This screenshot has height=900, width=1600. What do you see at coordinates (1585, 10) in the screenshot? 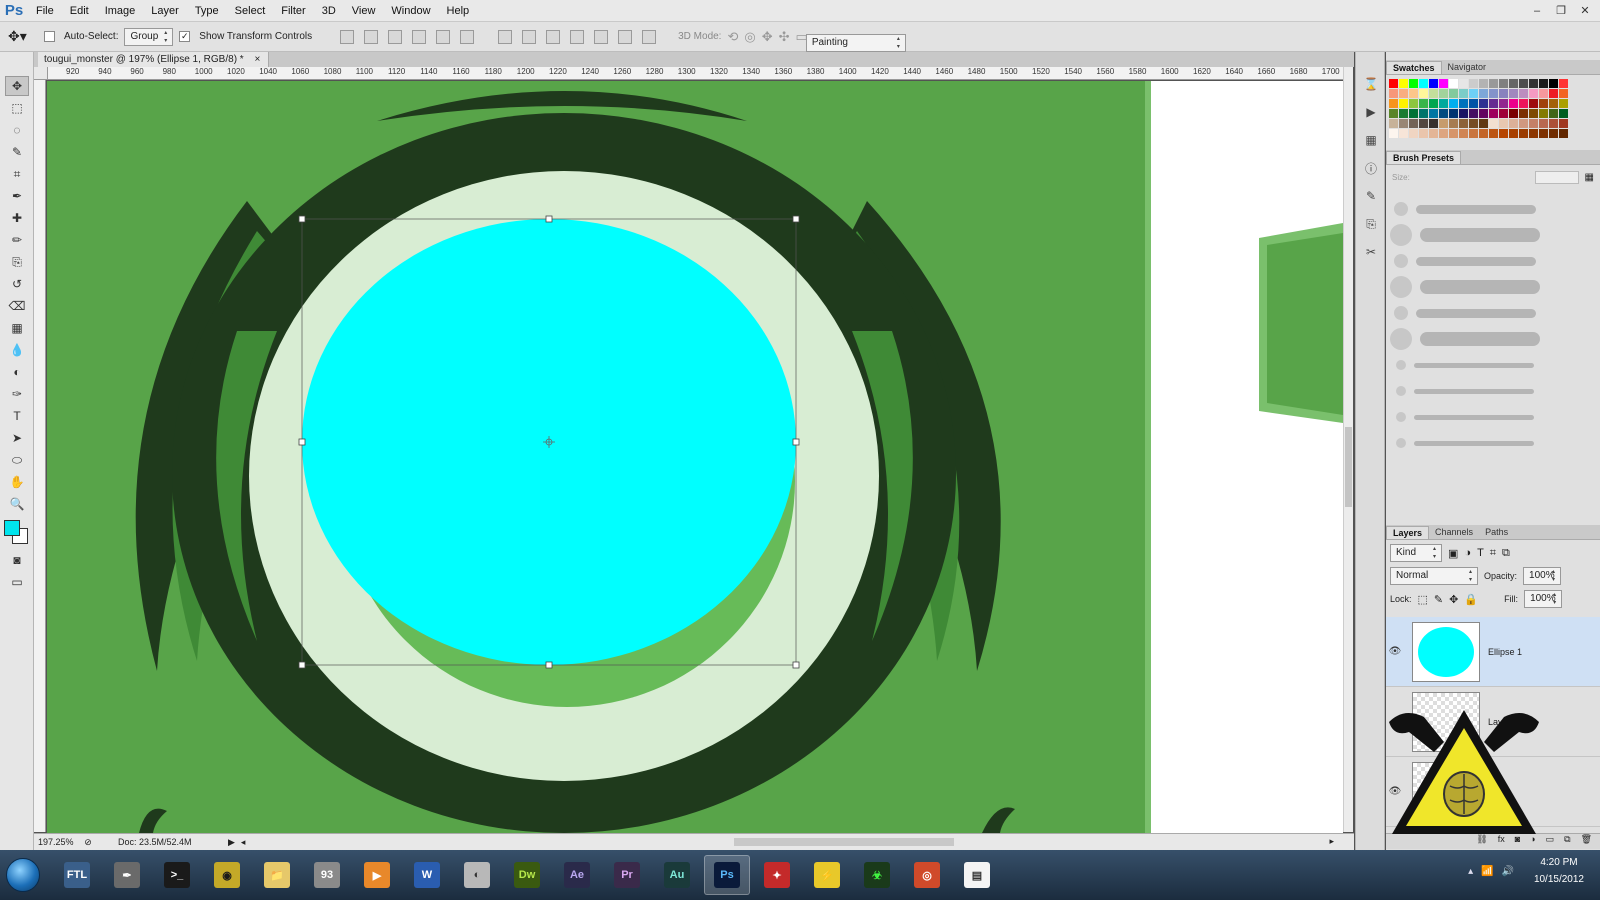
I see `close-button: ✕` at bounding box center [1585, 10].